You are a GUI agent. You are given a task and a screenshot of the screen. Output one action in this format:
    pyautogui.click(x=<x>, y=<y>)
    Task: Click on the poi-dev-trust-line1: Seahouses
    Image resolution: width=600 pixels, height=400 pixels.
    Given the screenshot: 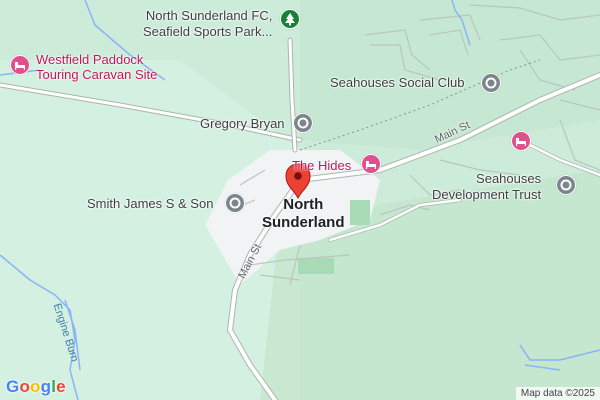 What is the action you would take?
    pyautogui.click(x=509, y=178)
    